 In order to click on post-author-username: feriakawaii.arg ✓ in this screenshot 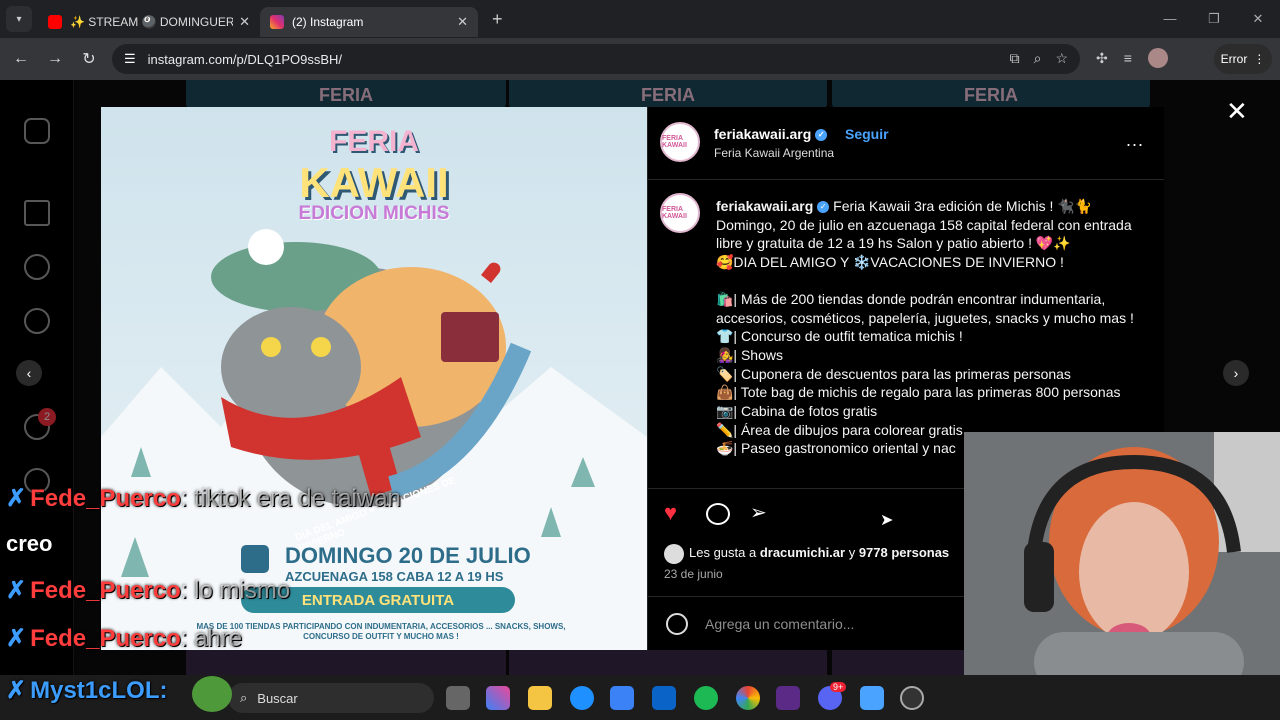, I will do `click(771, 134)`.